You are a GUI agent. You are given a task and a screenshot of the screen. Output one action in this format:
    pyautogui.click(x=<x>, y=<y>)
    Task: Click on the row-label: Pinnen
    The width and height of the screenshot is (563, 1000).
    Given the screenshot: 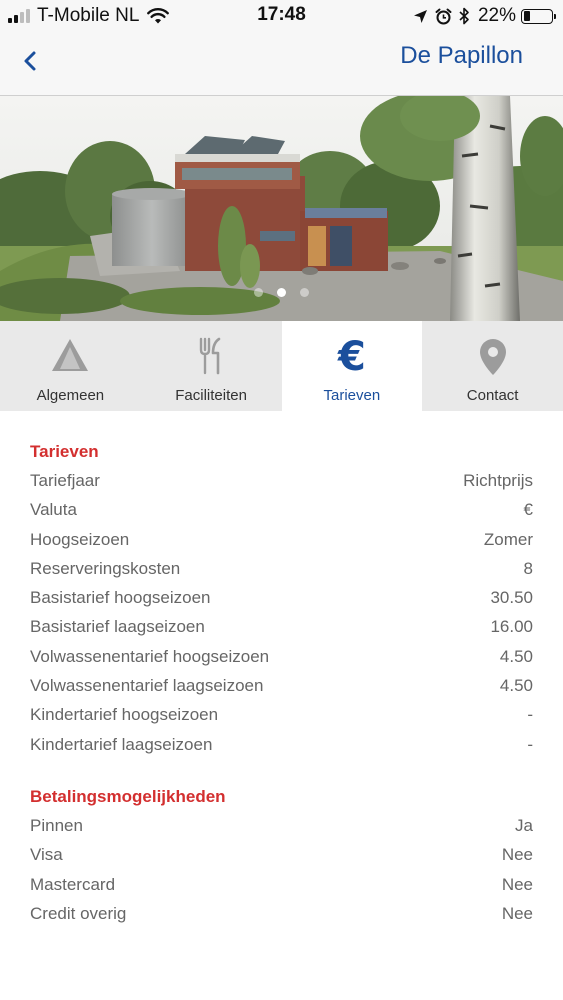 What is the action you would take?
    pyautogui.click(x=56, y=825)
    